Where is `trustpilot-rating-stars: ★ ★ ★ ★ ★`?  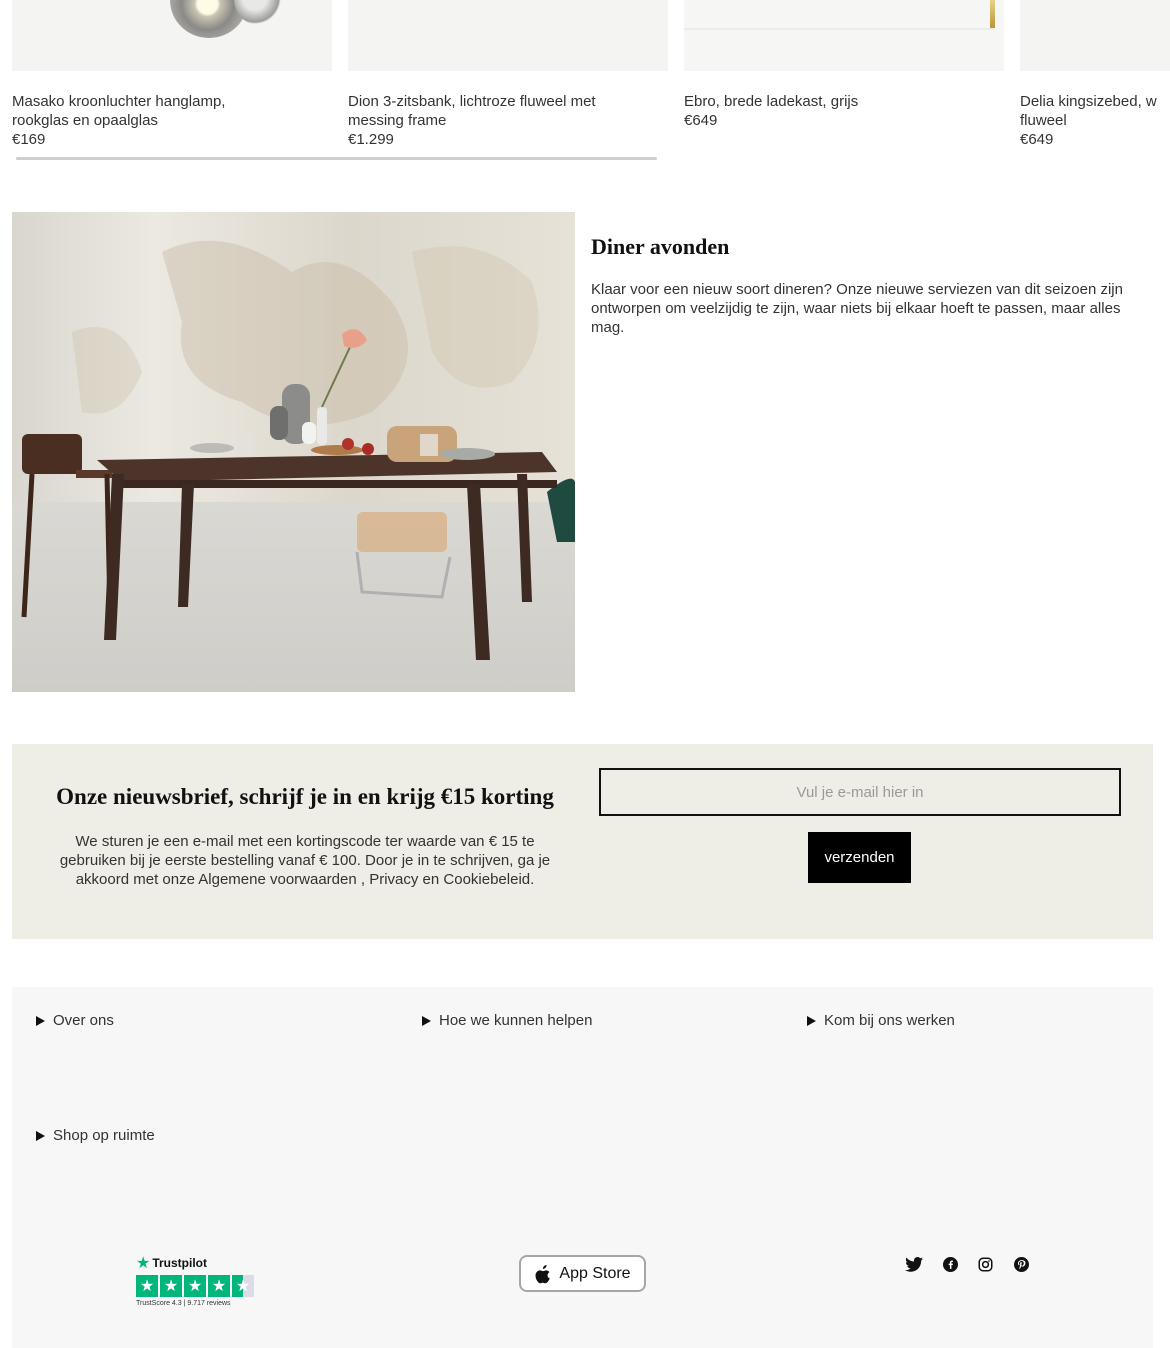
trustpilot-rating-stars: ★ ★ ★ ★ ★ is located at coordinates (198, 1286).